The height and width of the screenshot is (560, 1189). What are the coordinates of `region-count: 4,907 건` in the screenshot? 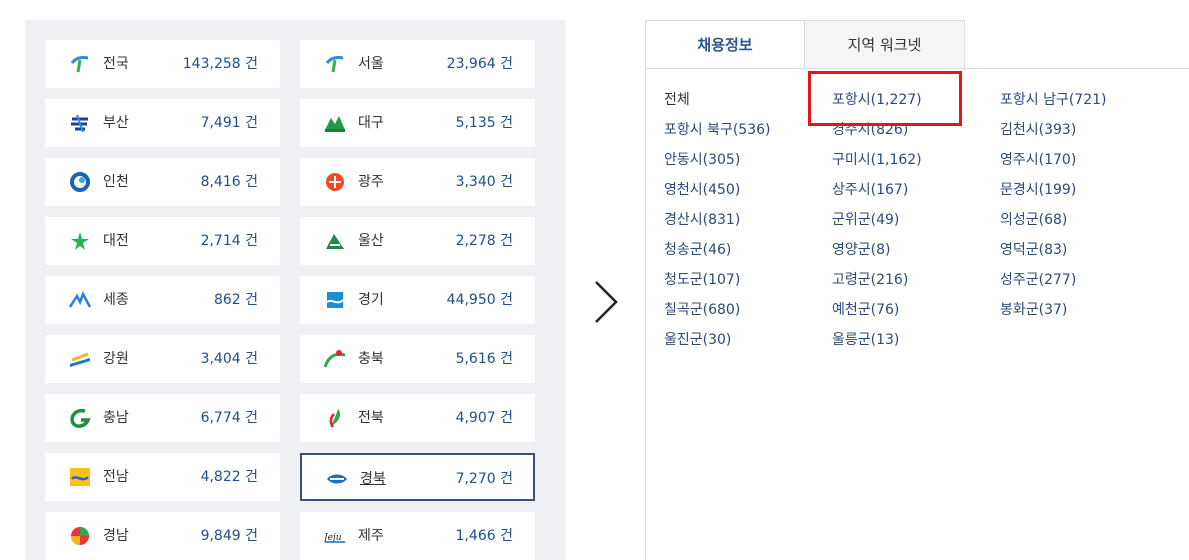 It's located at (484, 418).